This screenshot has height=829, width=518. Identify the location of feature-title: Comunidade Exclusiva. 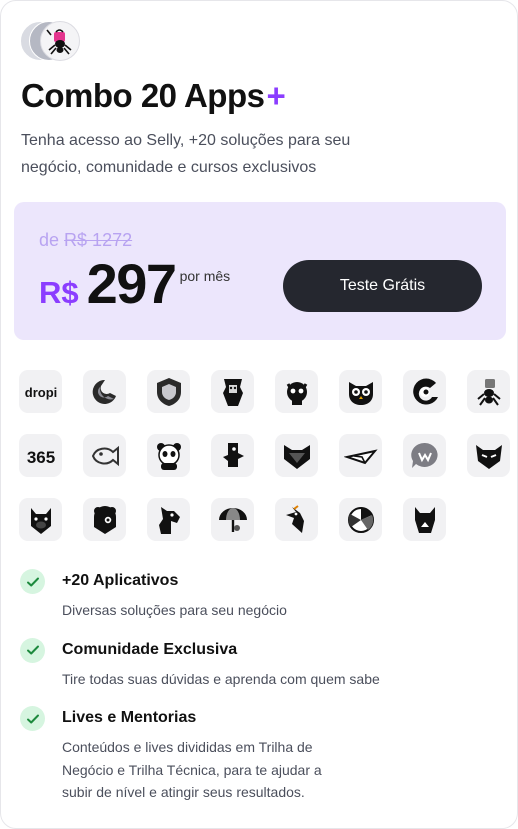
(150, 649).